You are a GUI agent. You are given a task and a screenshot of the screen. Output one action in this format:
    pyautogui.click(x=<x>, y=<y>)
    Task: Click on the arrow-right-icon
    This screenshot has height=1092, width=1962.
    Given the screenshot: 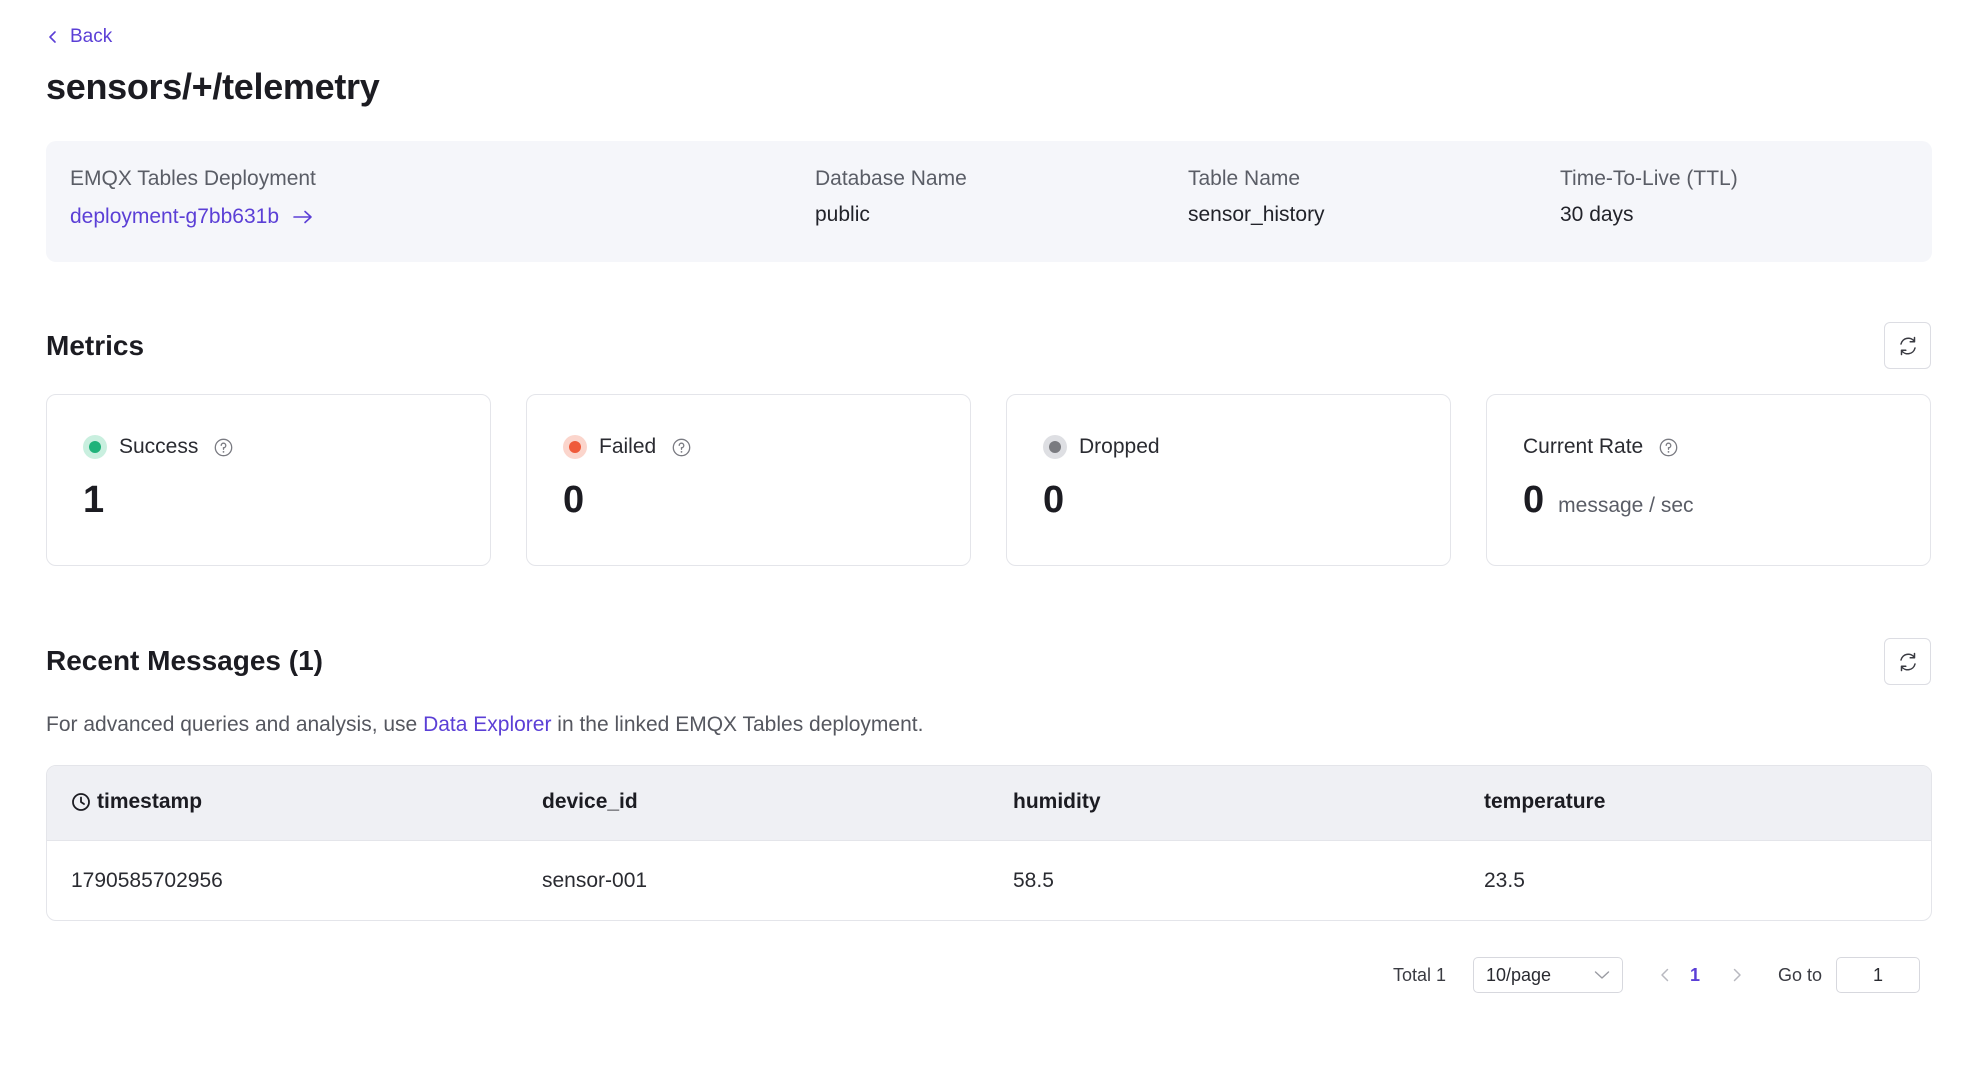 What is the action you would take?
    pyautogui.click(x=302, y=217)
    